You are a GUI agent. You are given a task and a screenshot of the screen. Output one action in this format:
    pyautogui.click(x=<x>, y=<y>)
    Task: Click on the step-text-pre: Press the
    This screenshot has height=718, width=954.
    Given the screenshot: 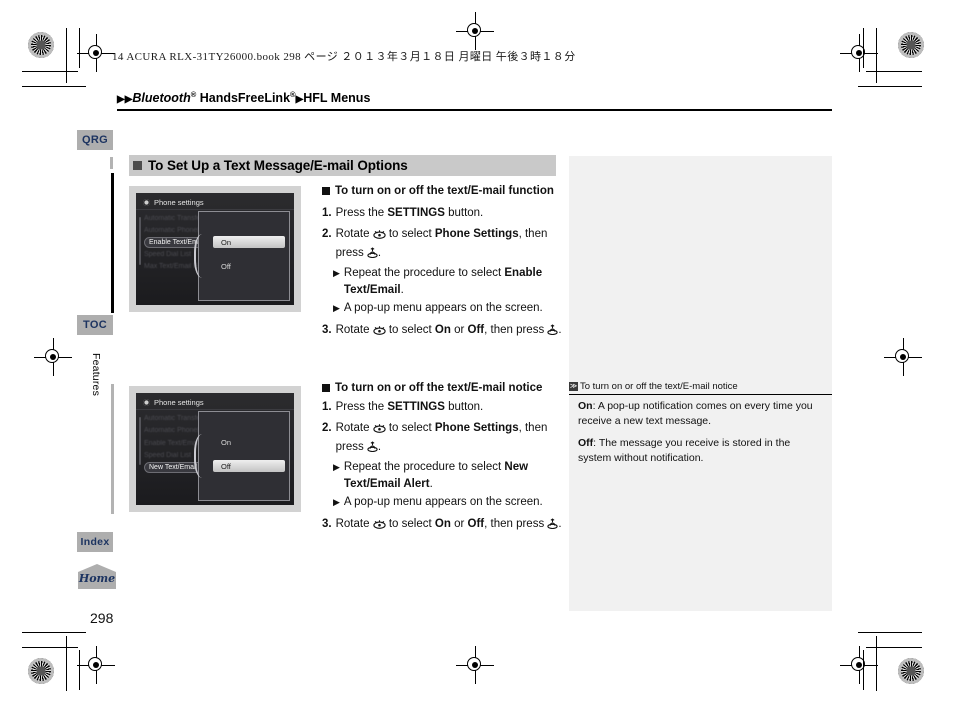 What is the action you would take?
    pyautogui.click(x=361, y=212)
    